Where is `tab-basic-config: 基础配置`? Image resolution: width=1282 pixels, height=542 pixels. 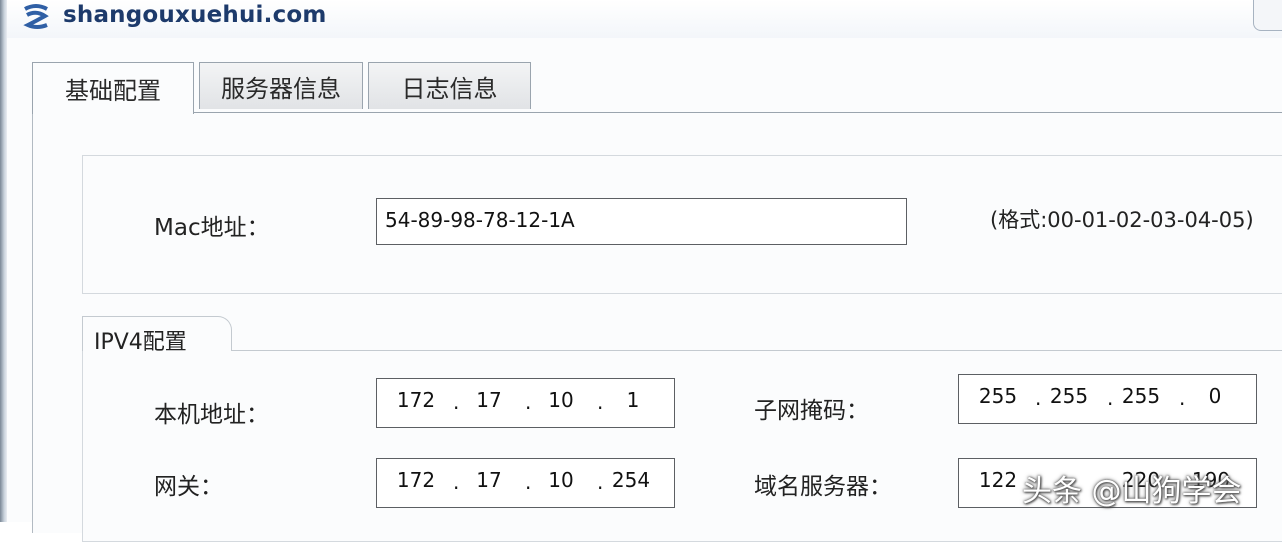 tab-basic-config: 基础配置 is located at coordinates (113, 88).